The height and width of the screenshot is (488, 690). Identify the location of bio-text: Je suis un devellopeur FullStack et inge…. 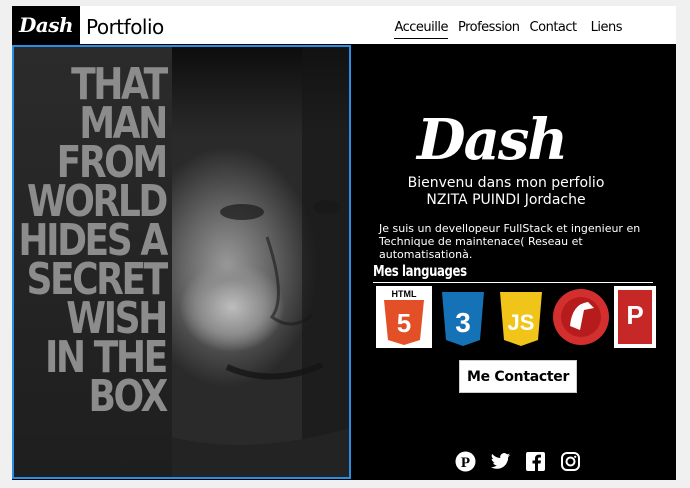
(510, 241).